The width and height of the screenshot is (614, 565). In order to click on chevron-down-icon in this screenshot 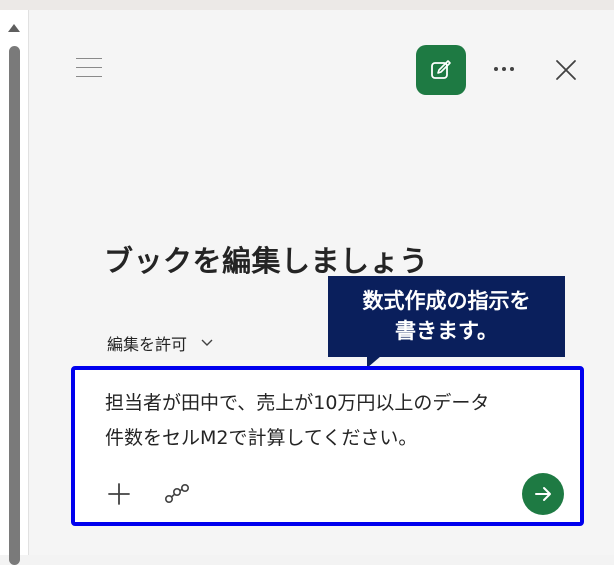, I will do `click(207, 342)`.